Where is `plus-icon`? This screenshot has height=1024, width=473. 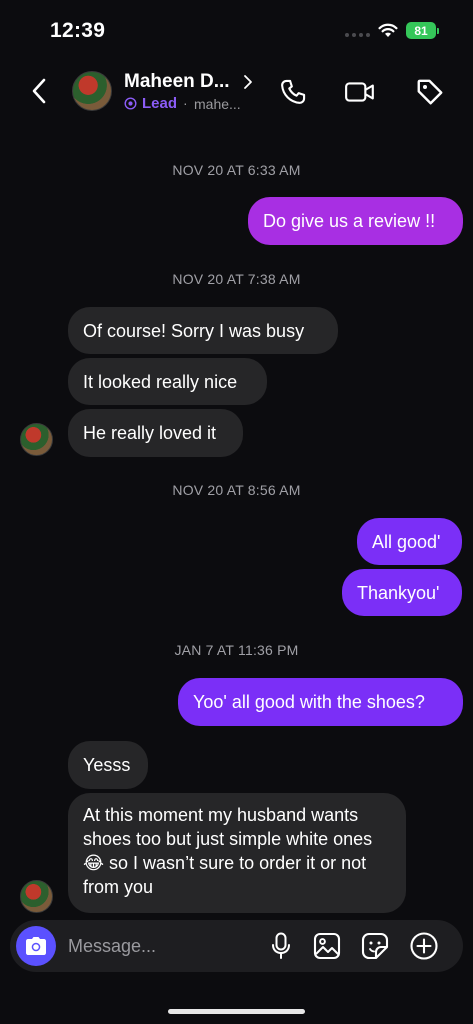
plus-icon is located at coordinates (424, 946).